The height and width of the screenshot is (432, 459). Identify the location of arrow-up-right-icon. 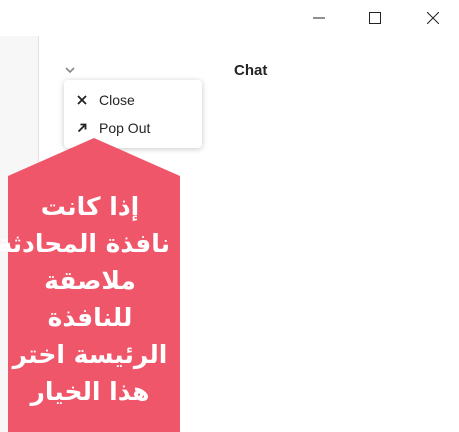
(82, 128).